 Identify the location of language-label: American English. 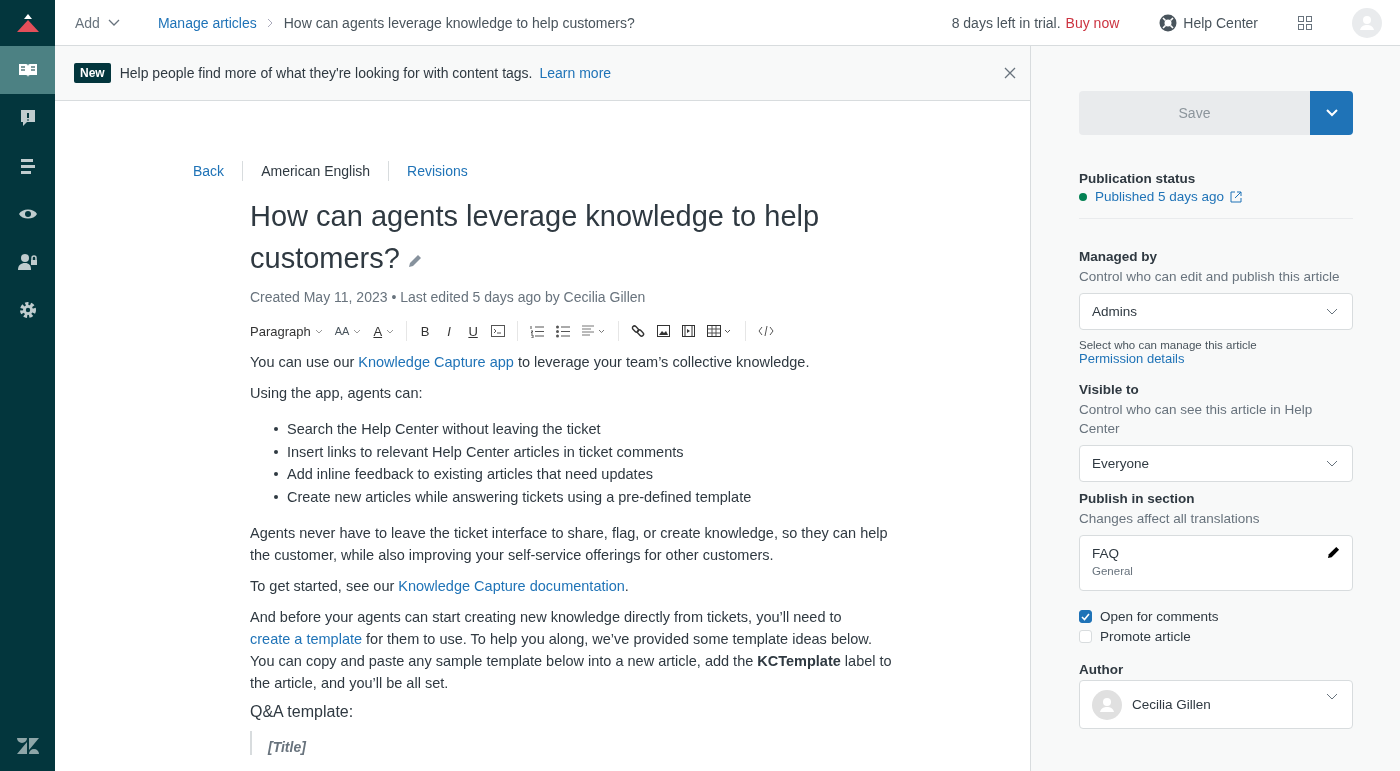
(315, 171).